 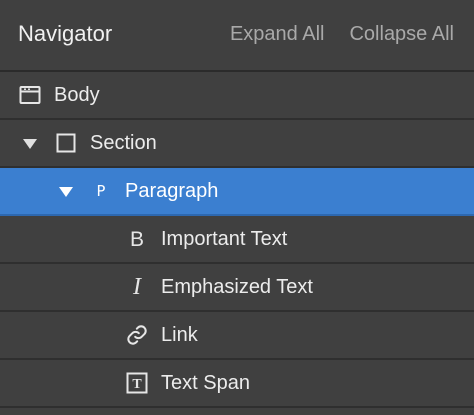 I want to click on tree-item-label: Emphasized Text, so click(x=237, y=286).